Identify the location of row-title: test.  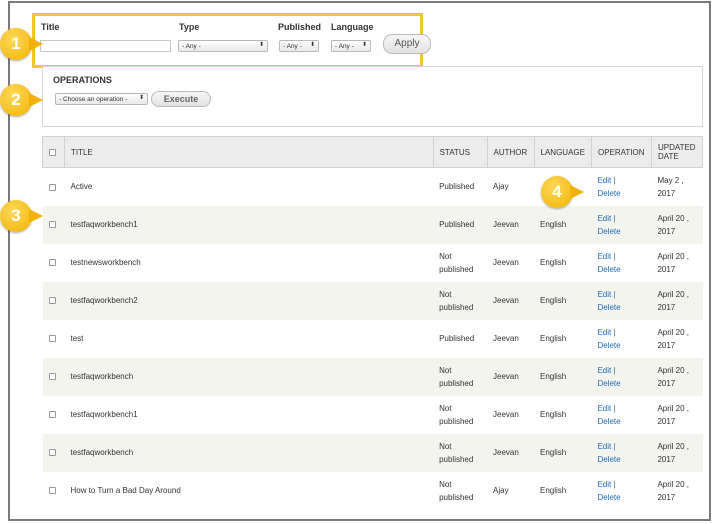
(77, 338).